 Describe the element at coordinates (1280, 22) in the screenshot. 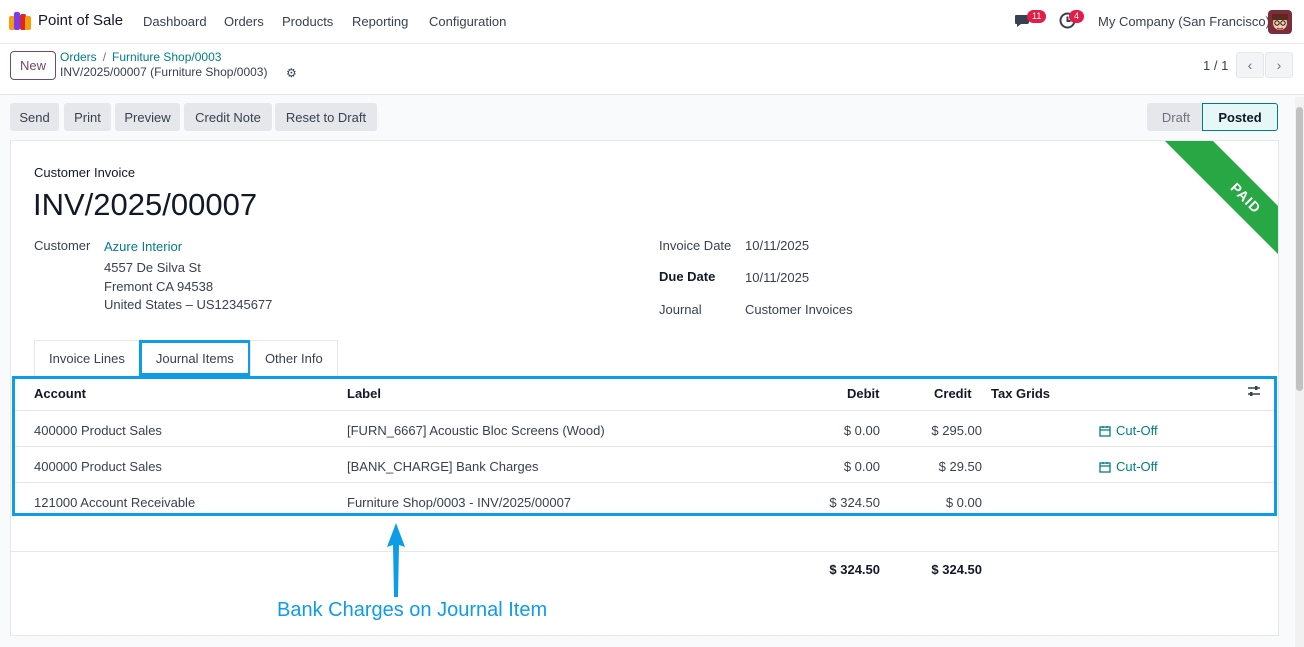

I see `user-avatar` at that location.